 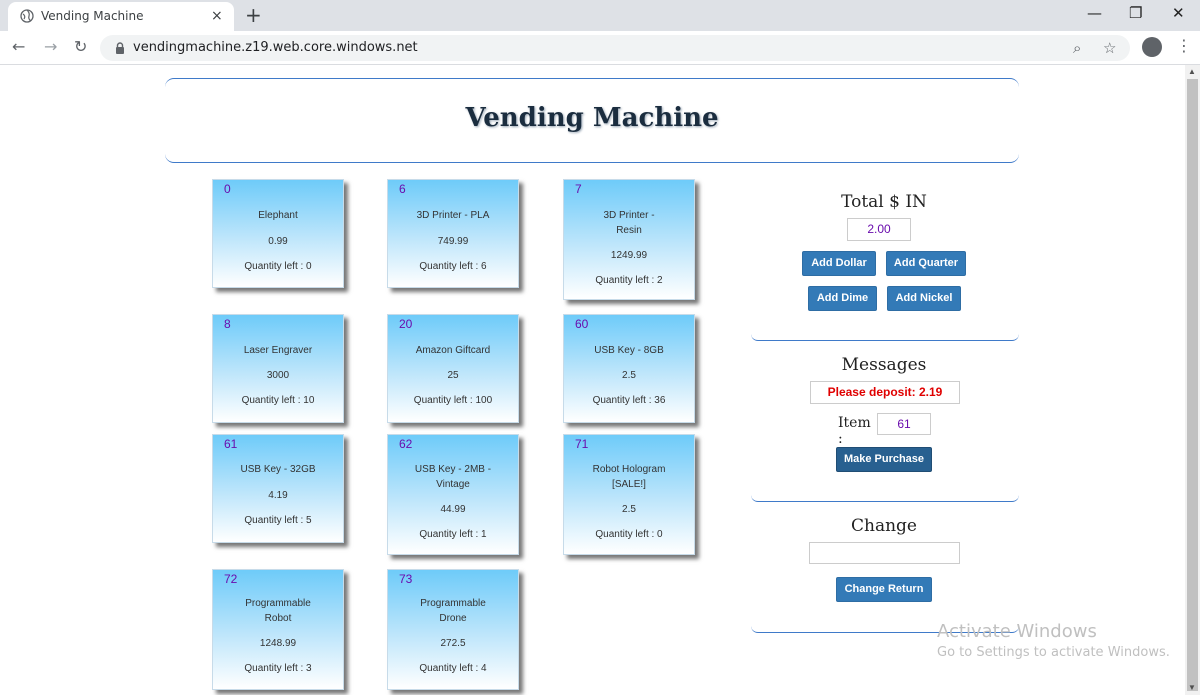 I want to click on item-name: USB Key - 2MB - Vintage, so click(x=453, y=477).